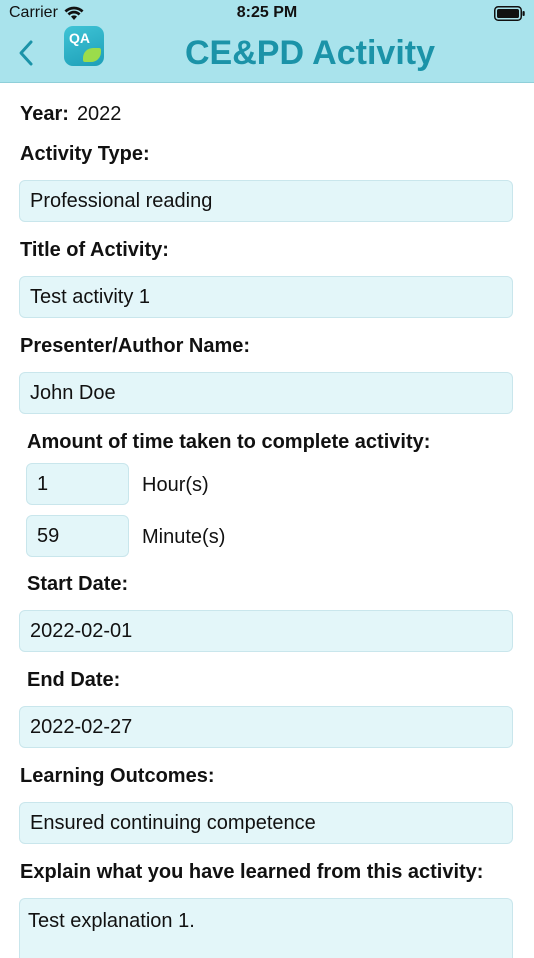 The image size is (534, 958). I want to click on navigation-bar: Carrier 8:25 PM QA CE&PD Activity, so click(267, 41).